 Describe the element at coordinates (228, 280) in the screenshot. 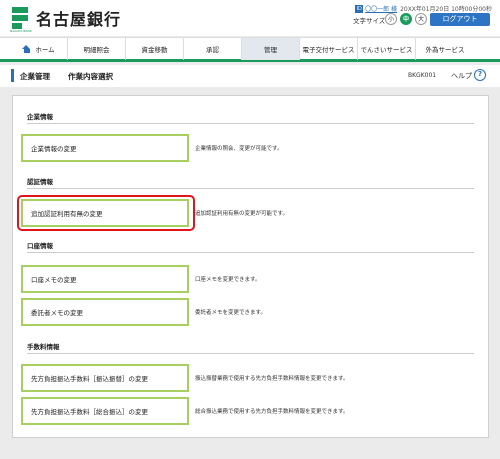

I see `change-account-memo-desc: 口座メモを変更できます。` at that location.